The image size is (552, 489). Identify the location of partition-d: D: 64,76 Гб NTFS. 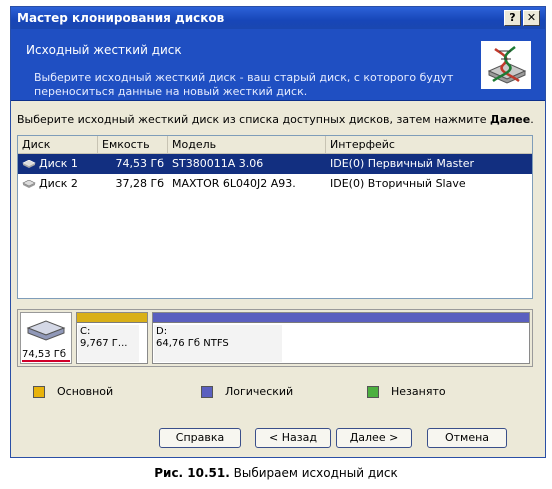
(341, 338).